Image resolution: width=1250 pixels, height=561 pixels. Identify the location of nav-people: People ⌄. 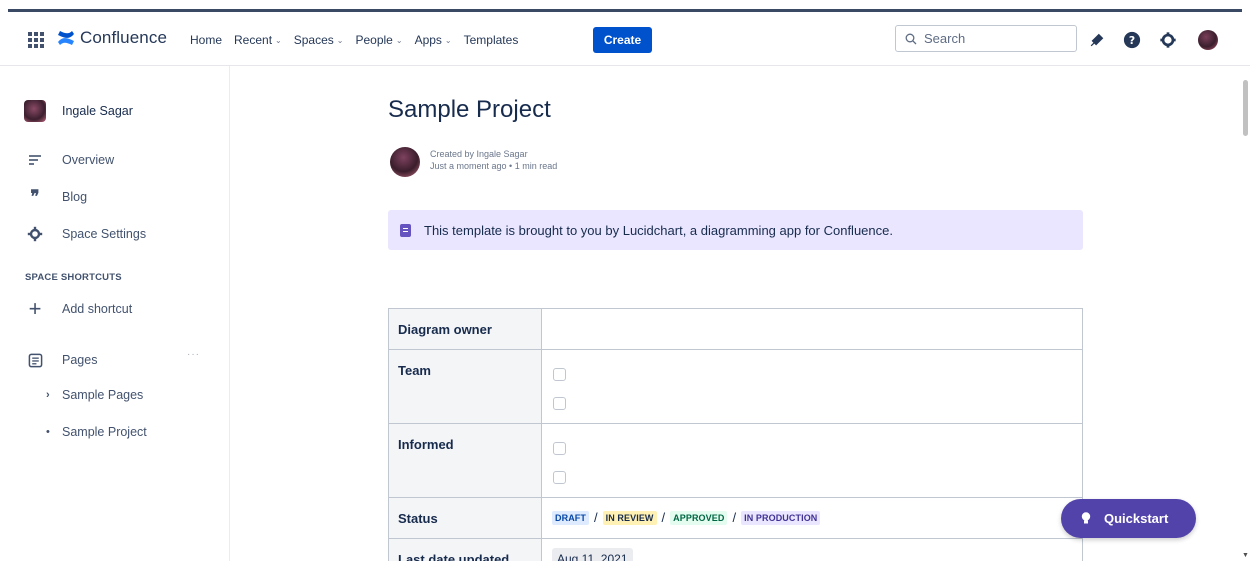
(378, 40).